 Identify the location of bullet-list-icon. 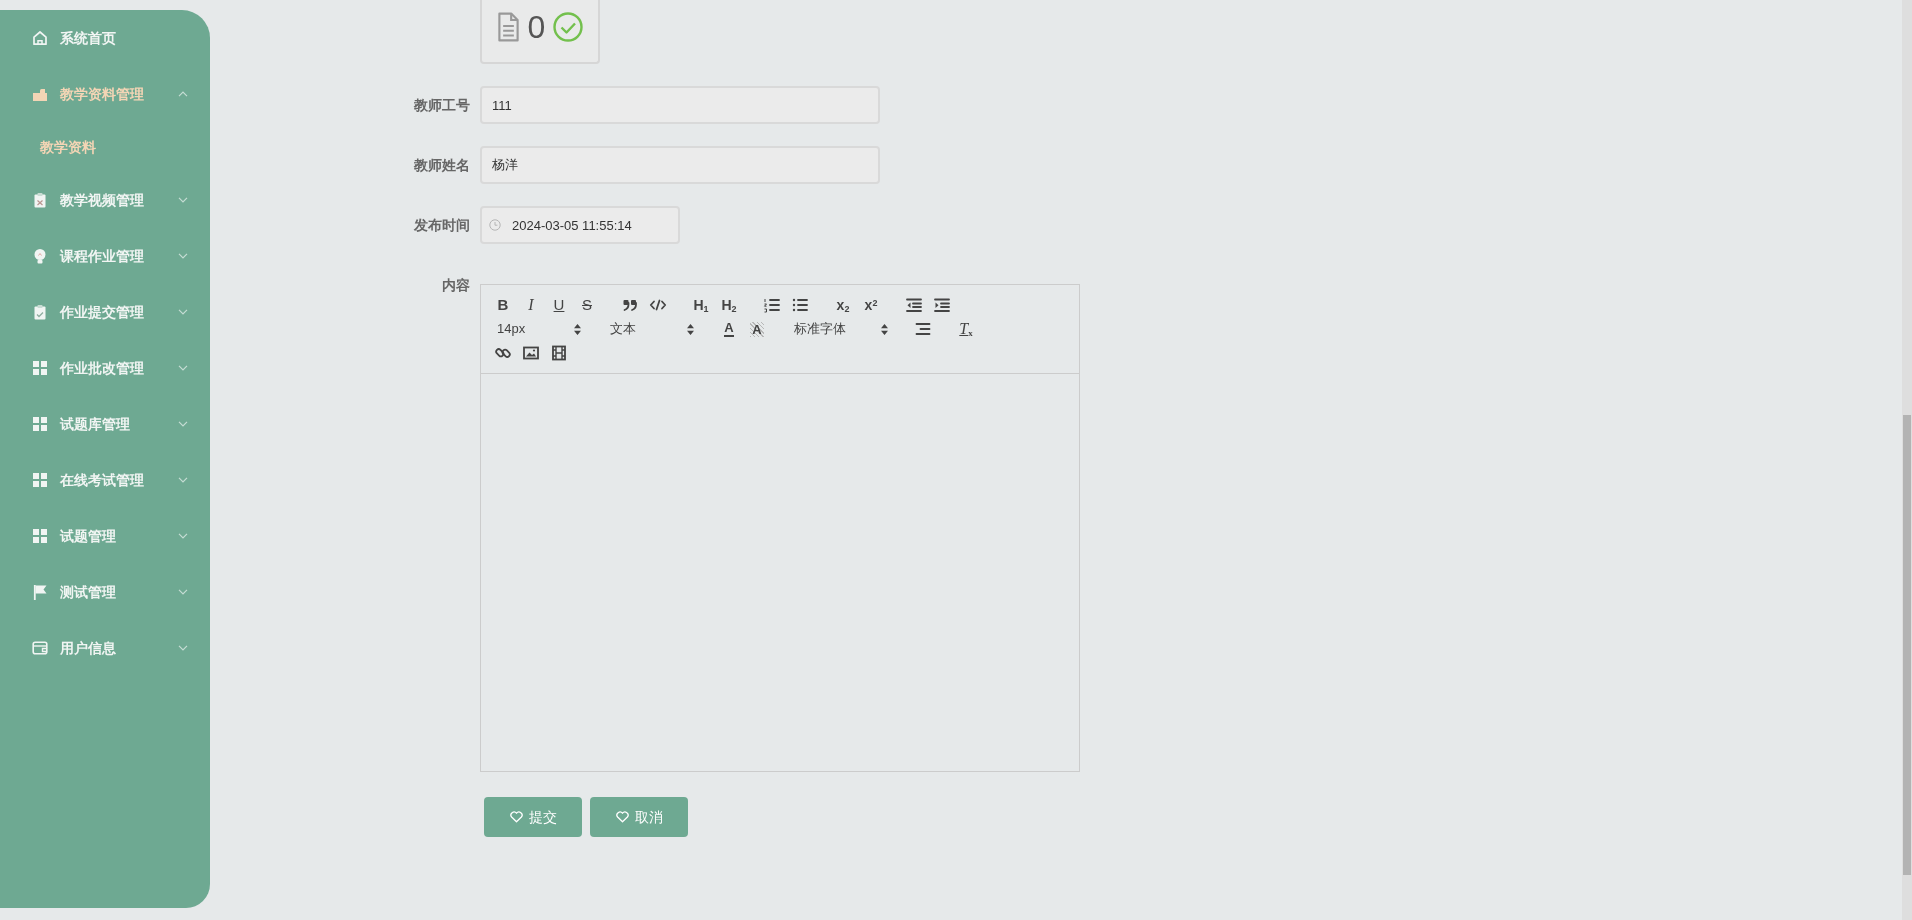
(800, 305).